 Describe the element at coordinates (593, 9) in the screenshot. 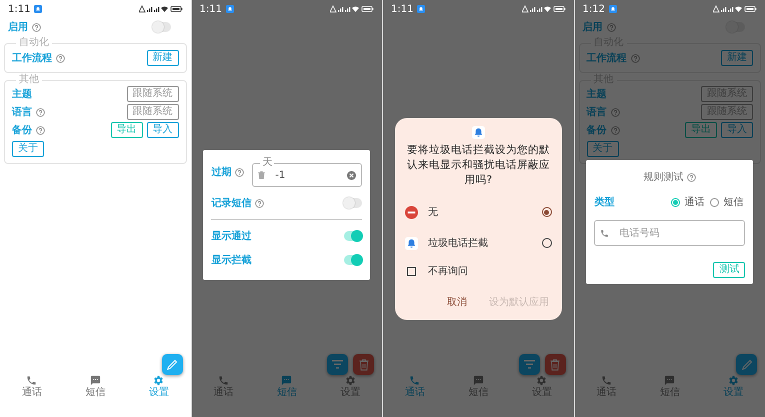

I see `status-time: 1:12` at that location.